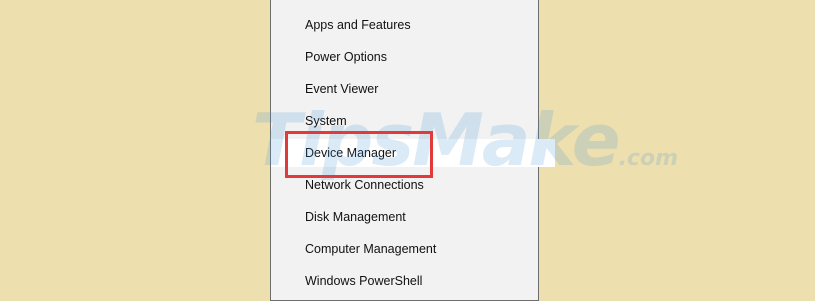 This screenshot has height=301, width=815. What do you see at coordinates (404, 217) in the screenshot?
I see `menu-item-disk-management: Disk Management` at bounding box center [404, 217].